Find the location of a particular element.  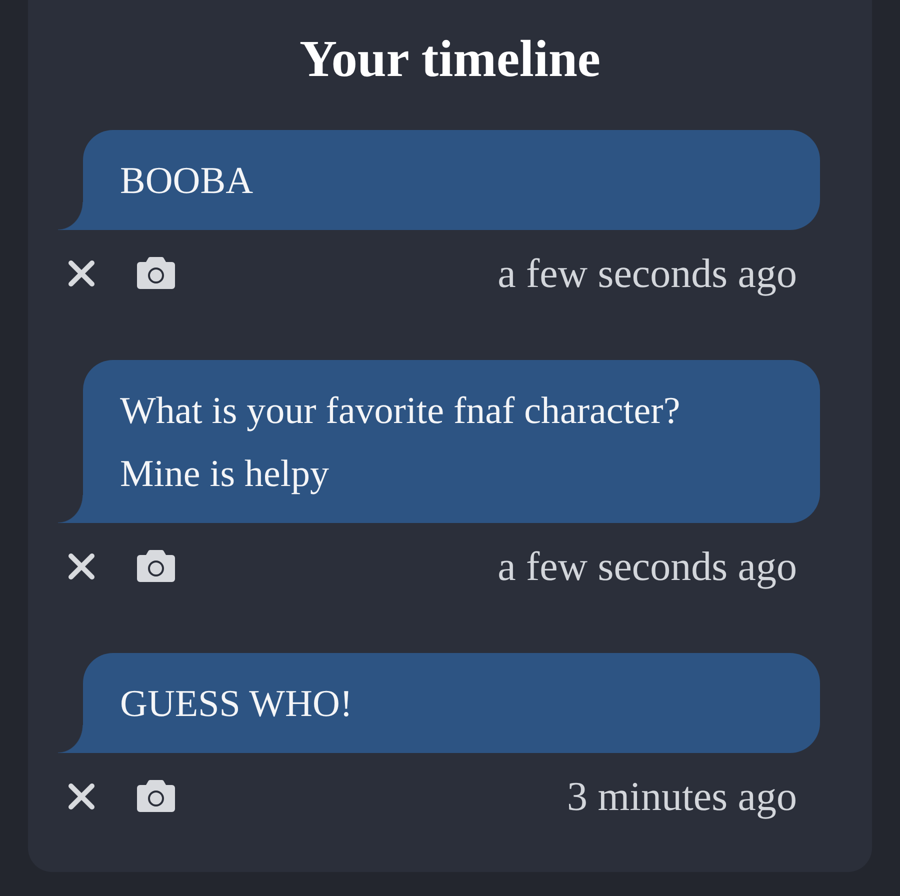

timeline-title: Your timeline is located at coordinates (450, 60).